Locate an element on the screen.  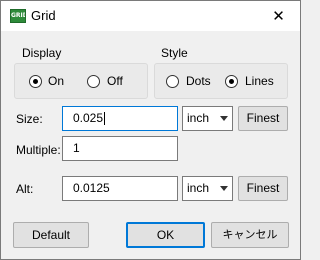
style-dots-radio is located at coordinates (172, 81).